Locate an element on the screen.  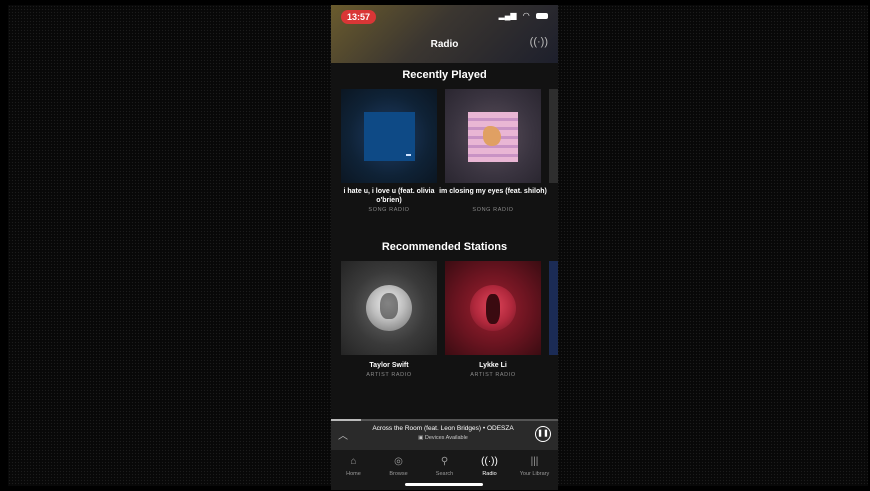
radio-icon: ((·)) is located at coordinates (489, 461).